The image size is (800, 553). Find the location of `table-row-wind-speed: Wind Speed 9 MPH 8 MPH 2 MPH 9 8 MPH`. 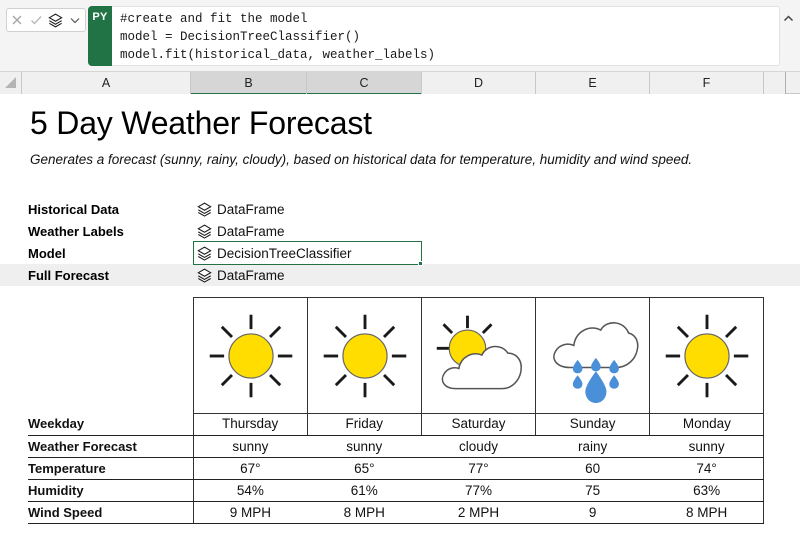

table-row-wind-speed: Wind Speed 9 MPH 8 MPH 2 MPH 9 8 MPH is located at coordinates (396, 512).